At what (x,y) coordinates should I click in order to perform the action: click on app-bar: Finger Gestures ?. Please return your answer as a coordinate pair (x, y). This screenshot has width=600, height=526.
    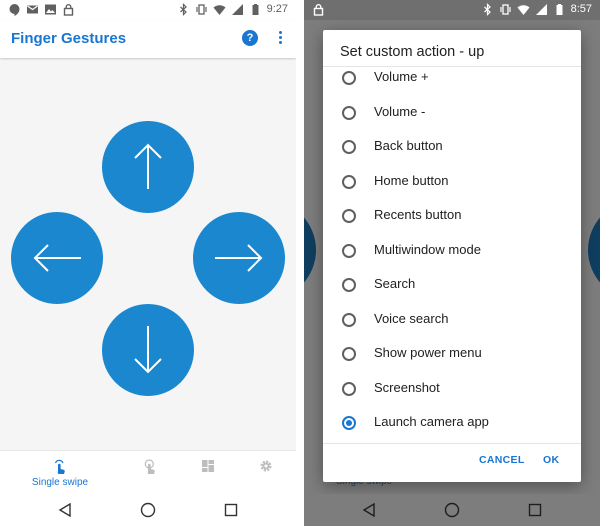
    Looking at the image, I should click on (148, 39).